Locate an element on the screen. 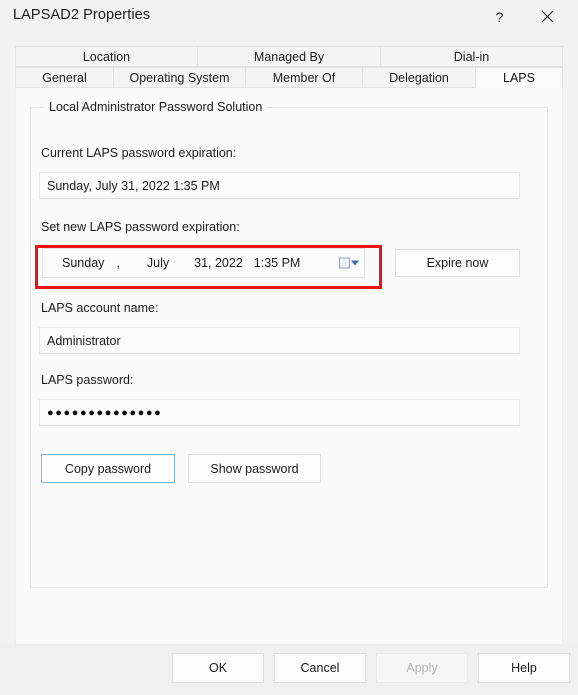 This screenshot has width=578, height=695. tab-general: General is located at coordinates (64, 77).